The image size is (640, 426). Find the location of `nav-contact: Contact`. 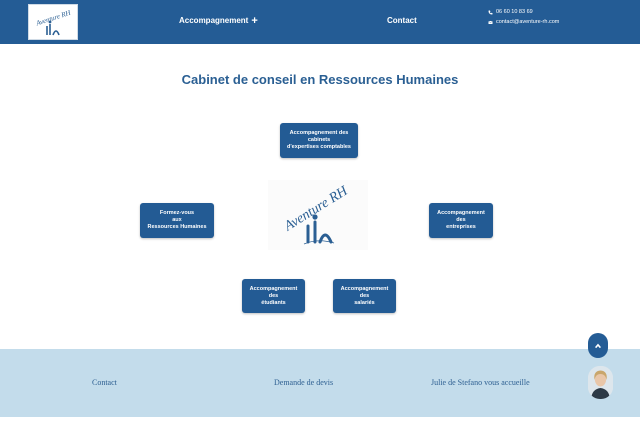

nav-contact: Contact is located at coordinates (402, 20).